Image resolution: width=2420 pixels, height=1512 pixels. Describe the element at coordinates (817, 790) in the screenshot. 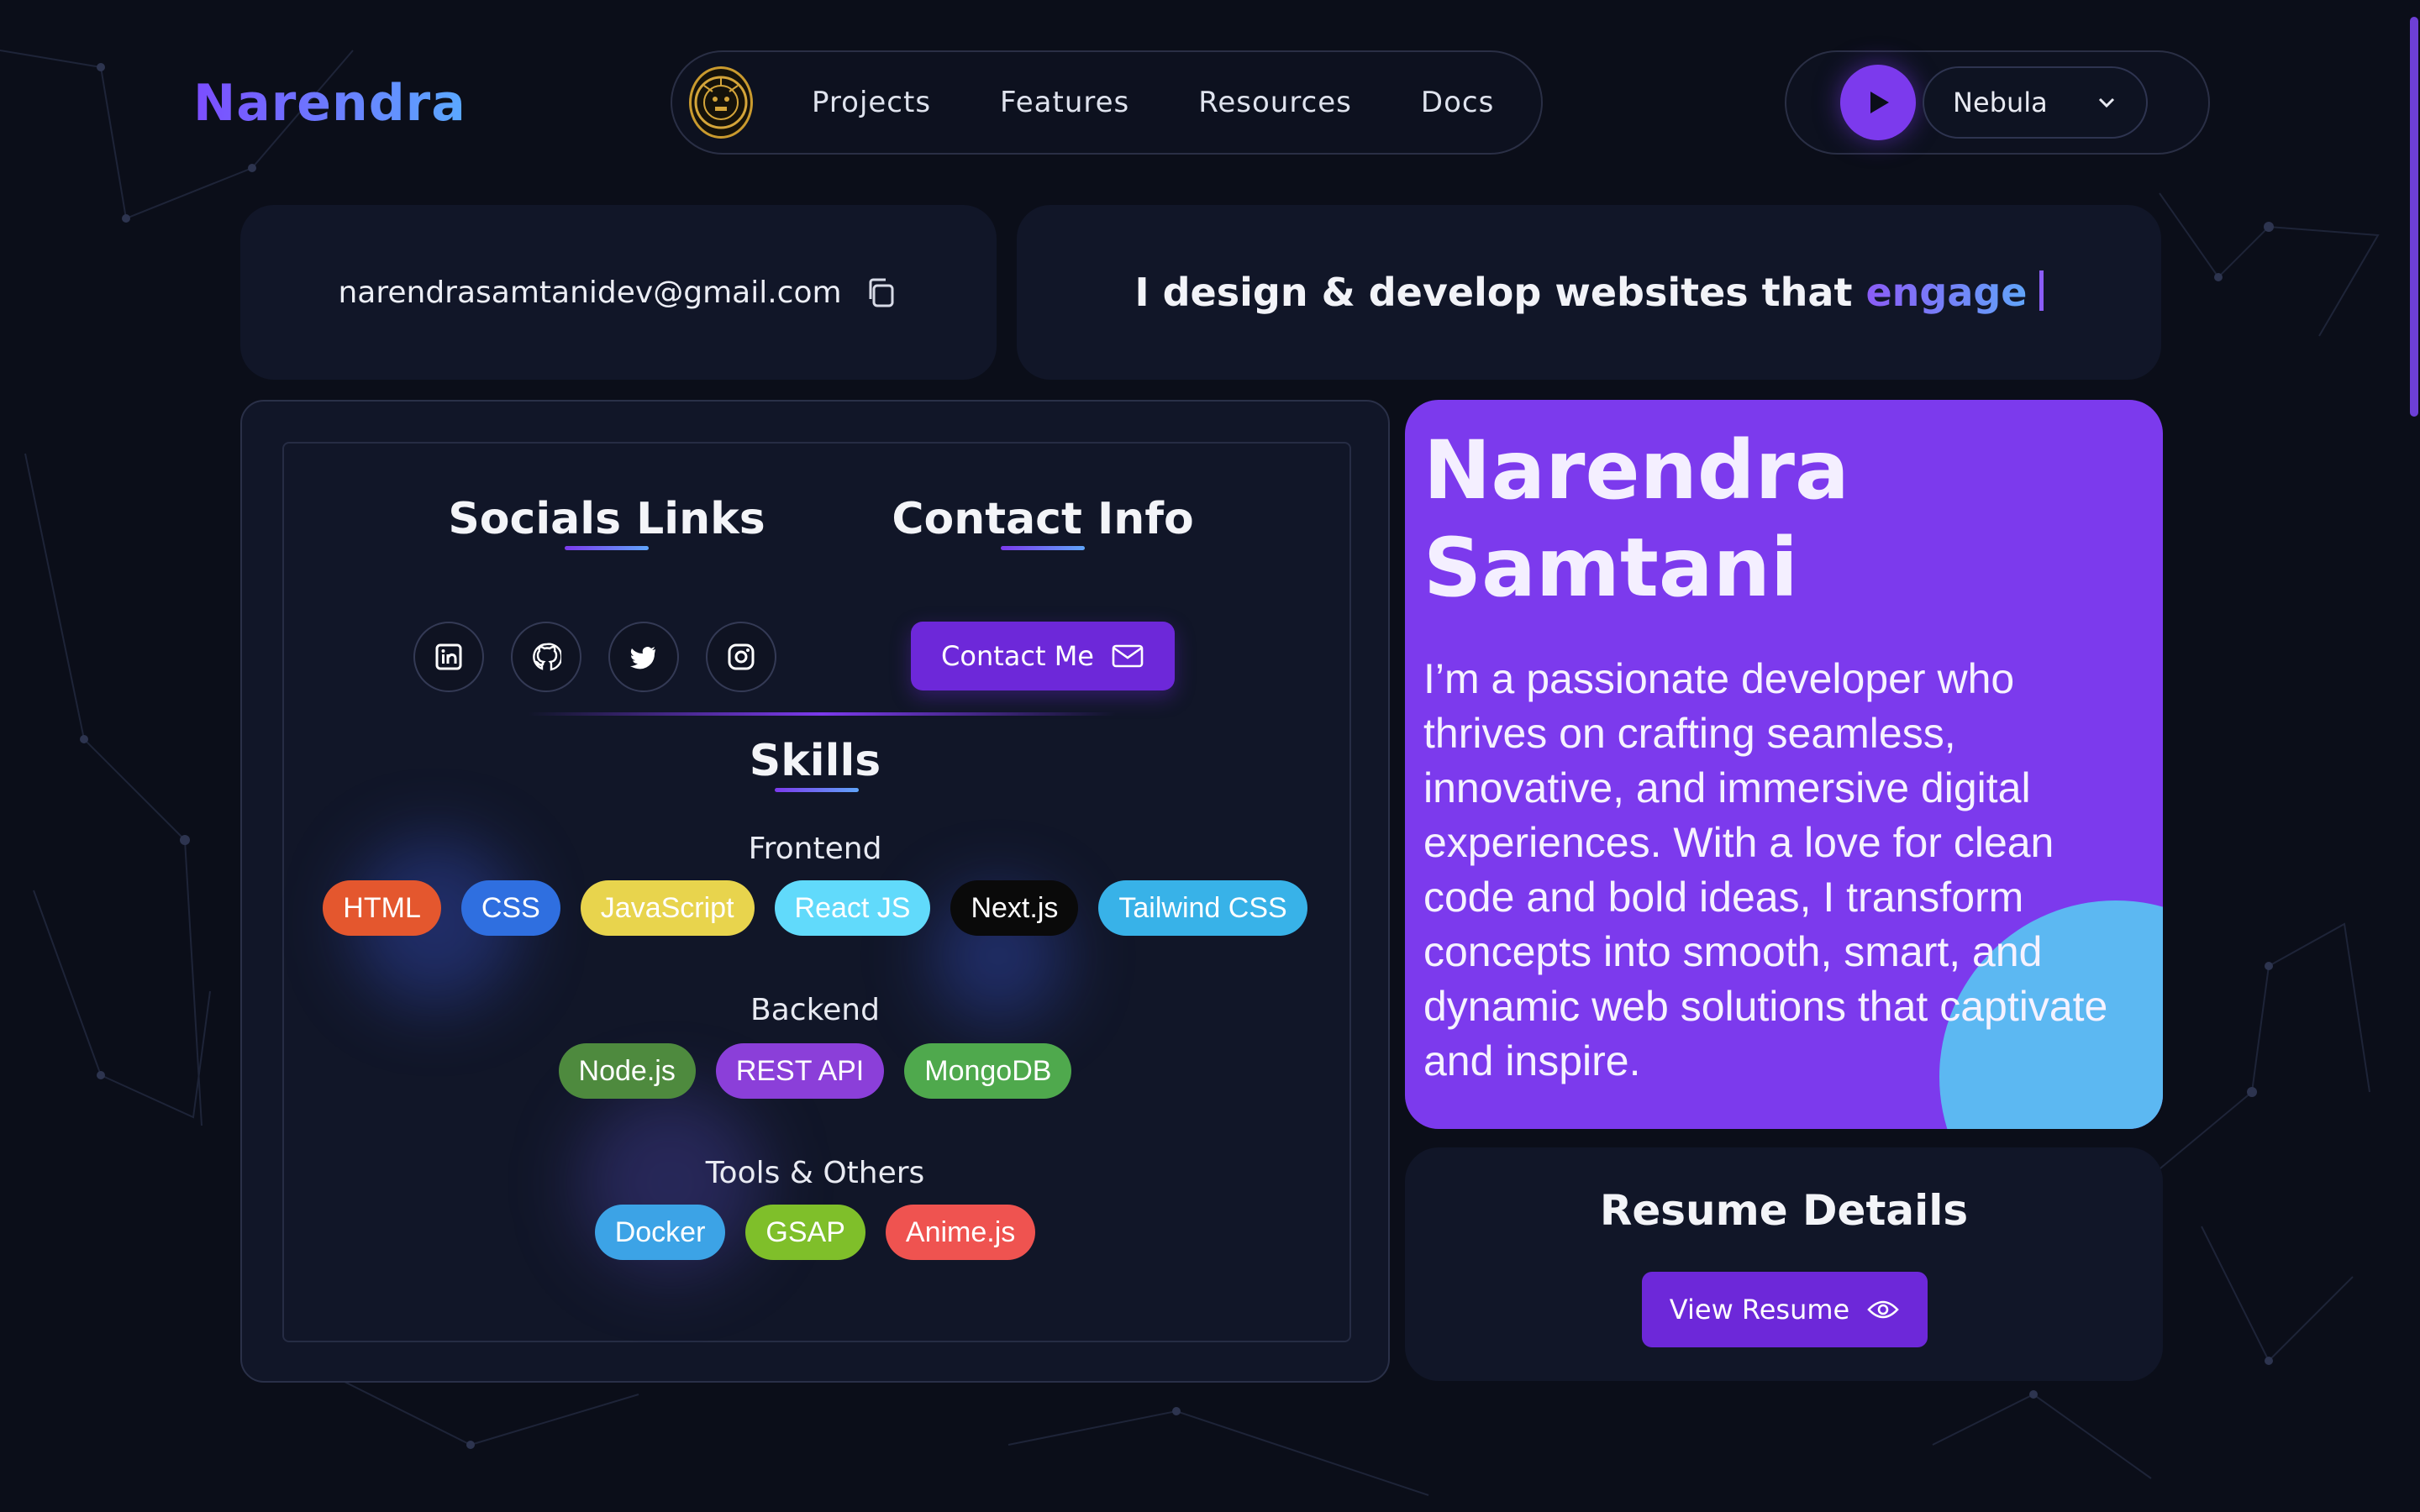

I see `skills-underline` at that location.